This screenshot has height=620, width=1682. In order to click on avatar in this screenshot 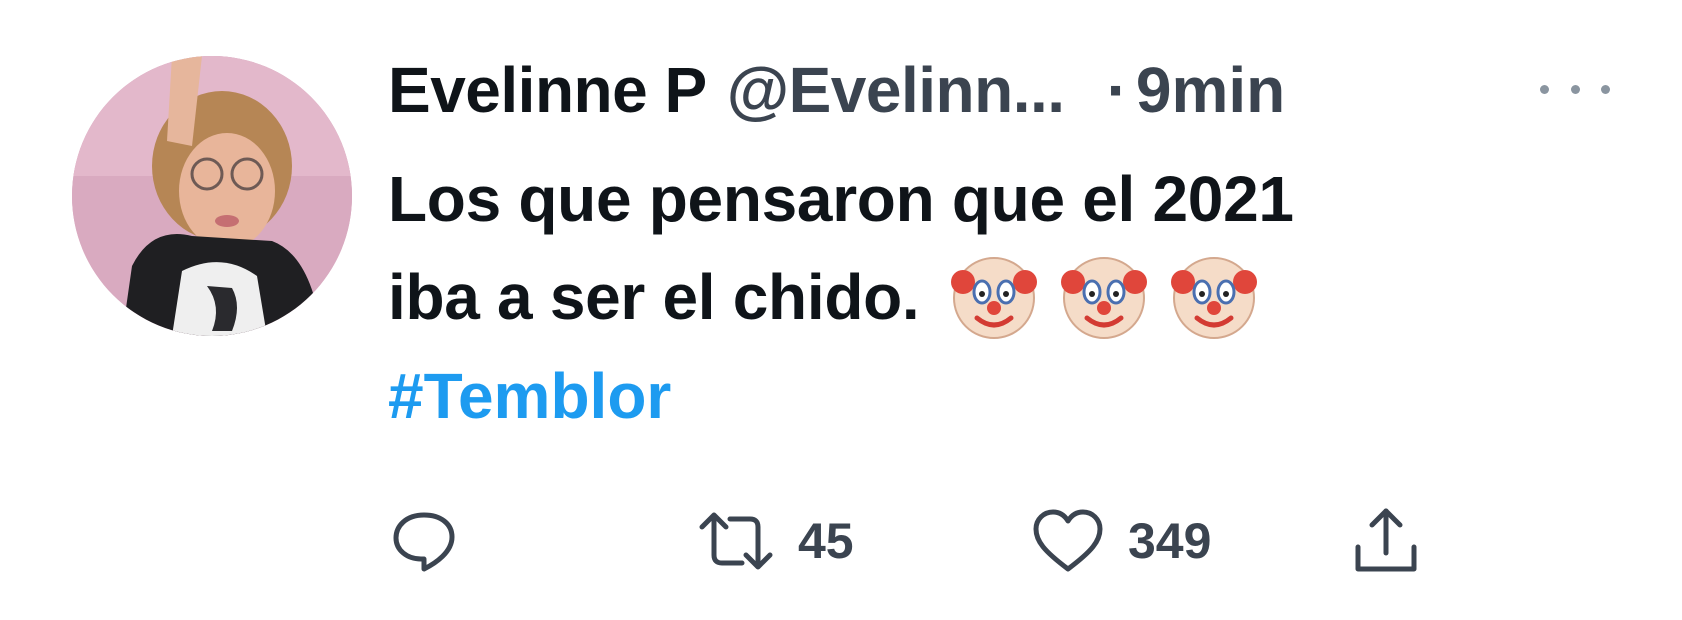, I will do `click(212, 196)`.